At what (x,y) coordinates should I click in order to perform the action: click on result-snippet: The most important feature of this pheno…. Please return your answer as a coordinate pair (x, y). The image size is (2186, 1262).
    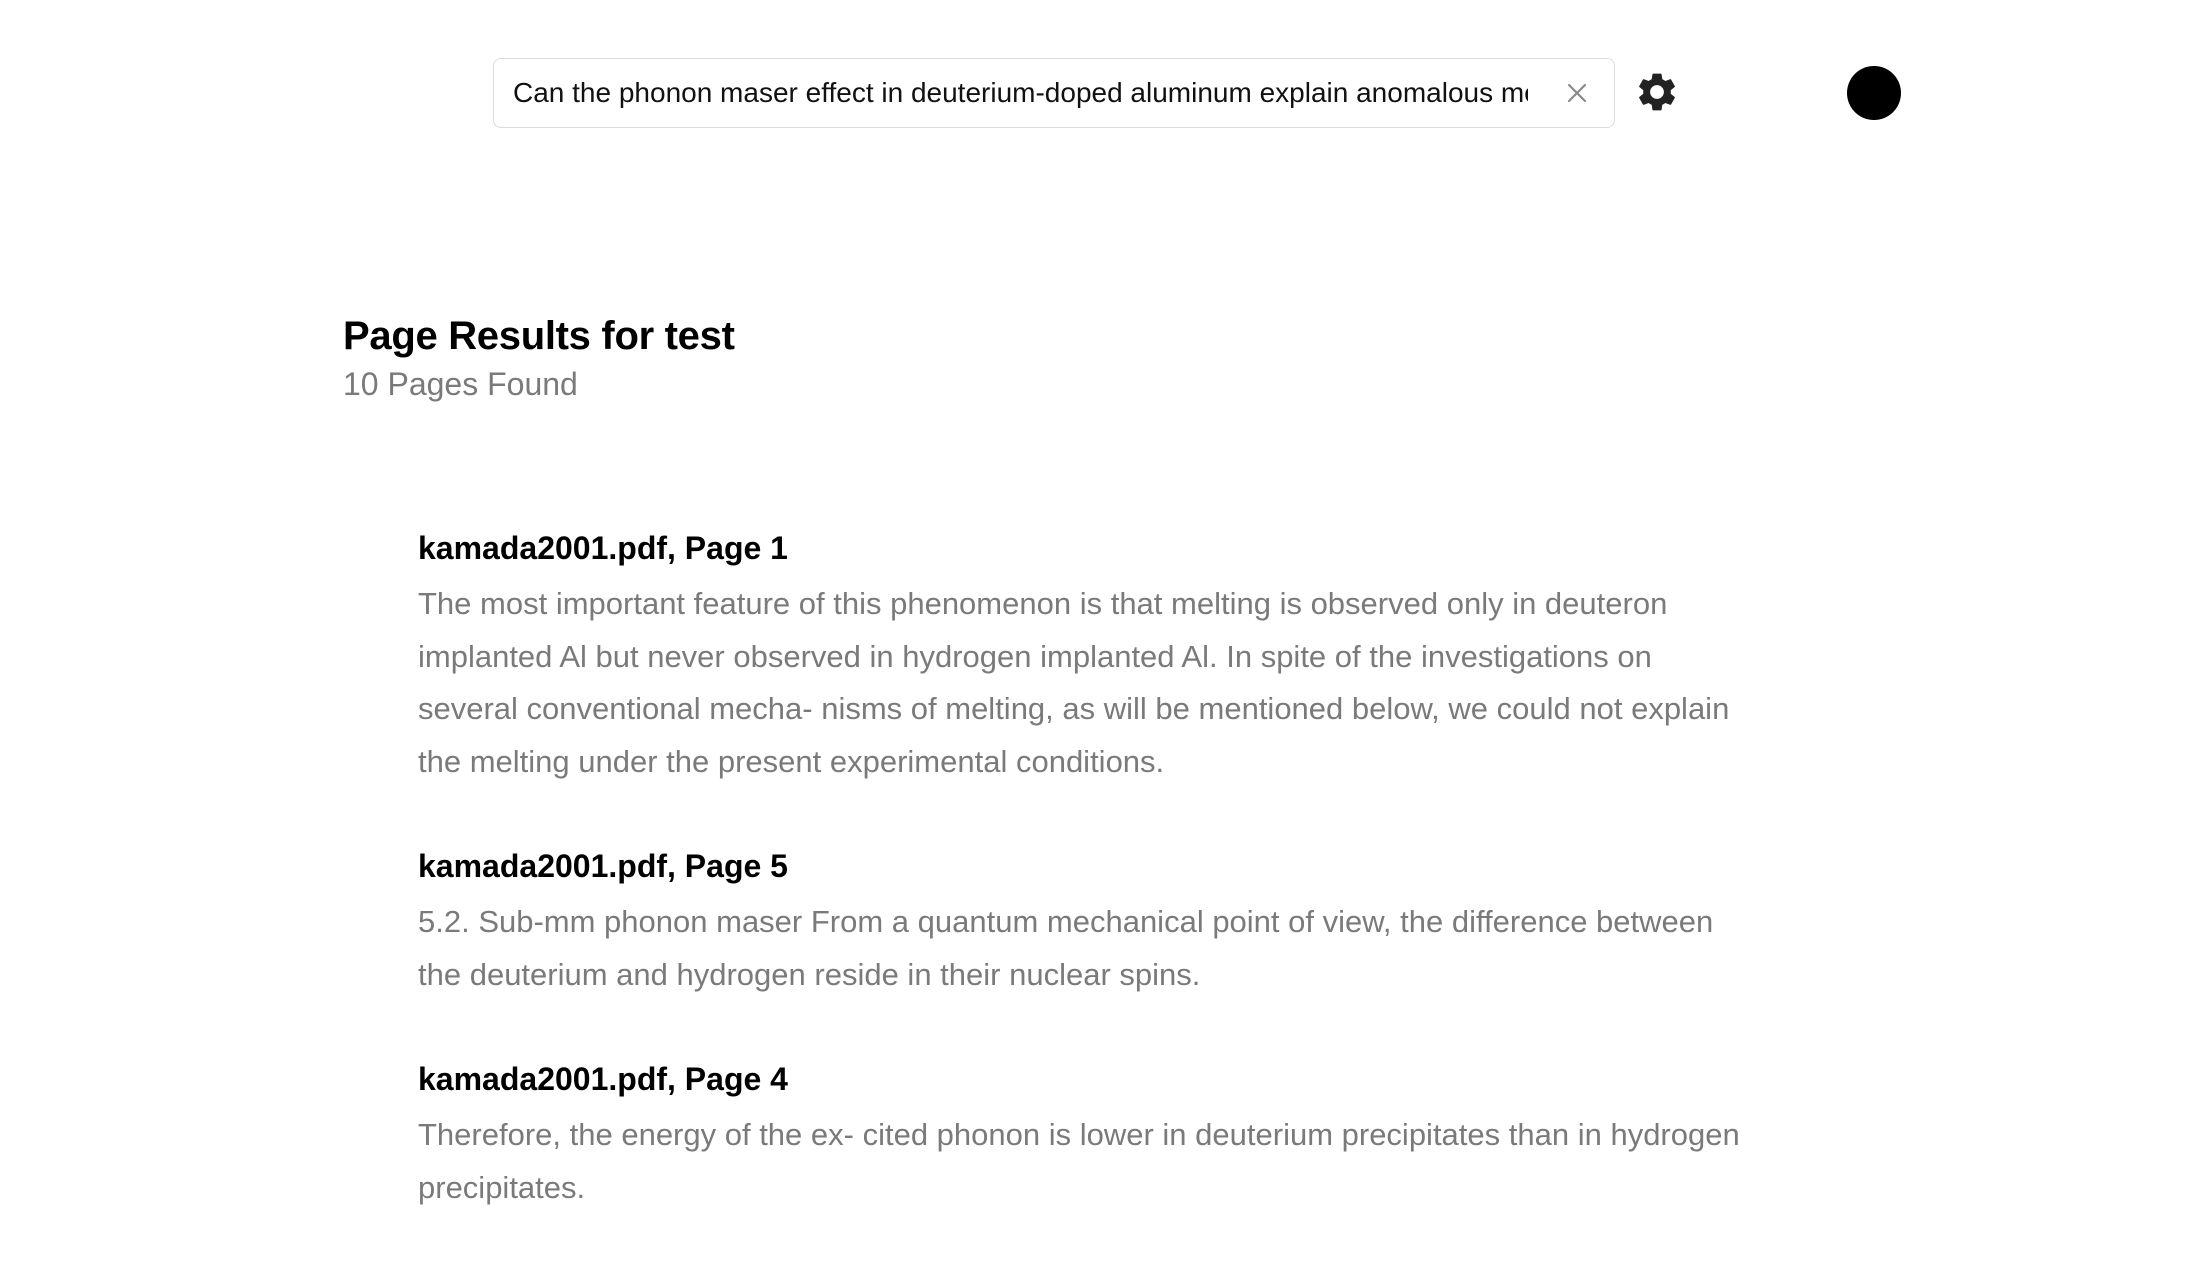
    Looking at the image, I should click on (1074, 682).